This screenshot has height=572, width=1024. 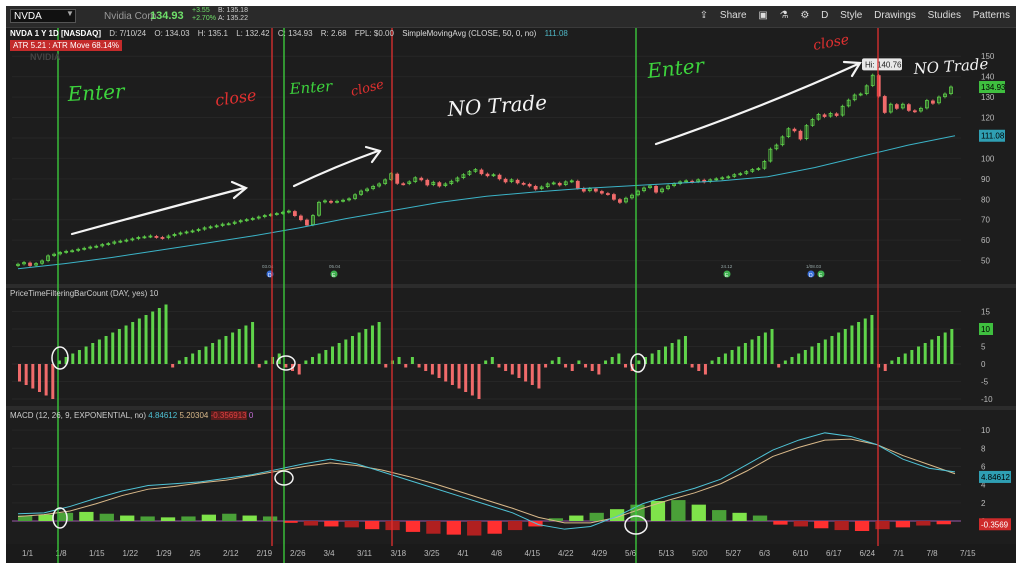 I want to click on price-badge: 134.93, so click(x=993, y=87).